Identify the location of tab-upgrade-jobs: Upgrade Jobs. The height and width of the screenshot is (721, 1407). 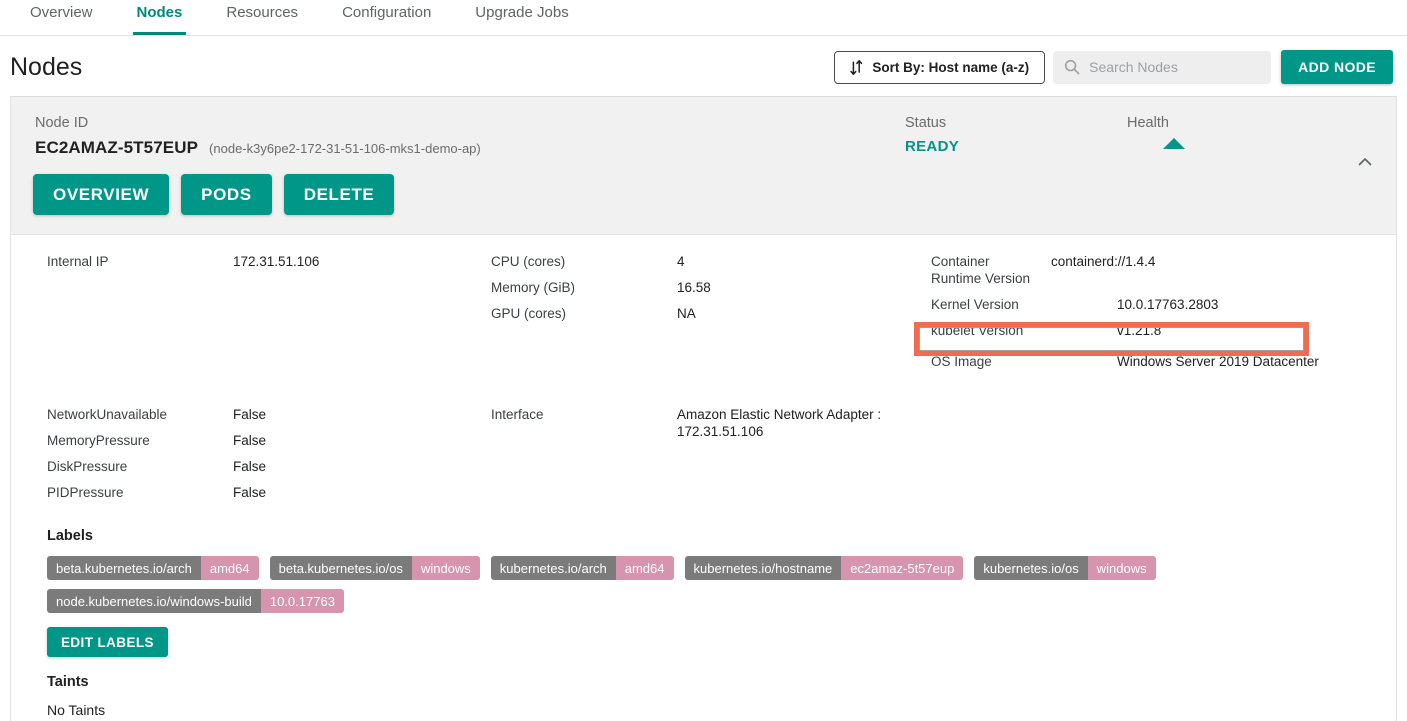
(521, 17).